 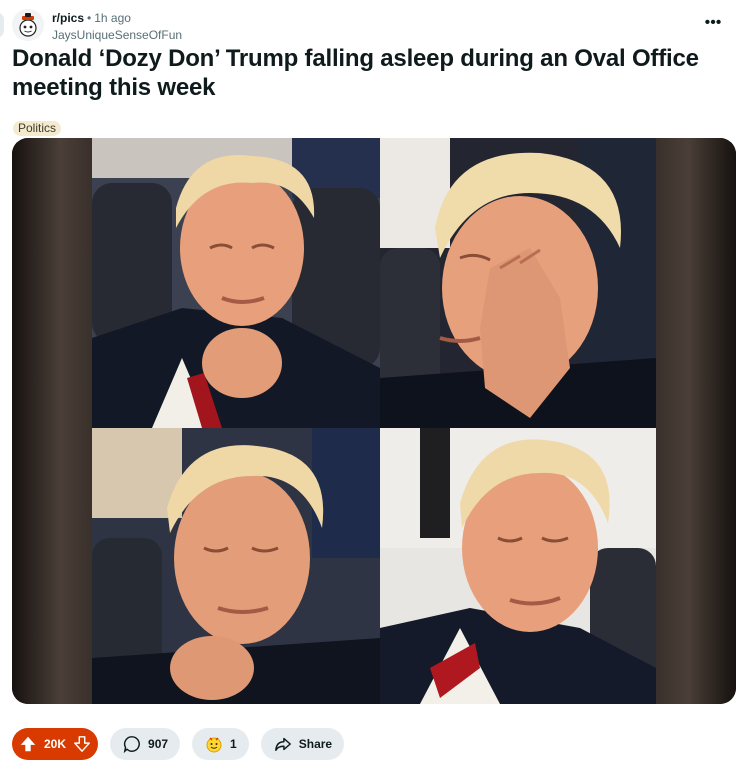 I want to click on vote-pill: 20K, so click(x=55, y=744).